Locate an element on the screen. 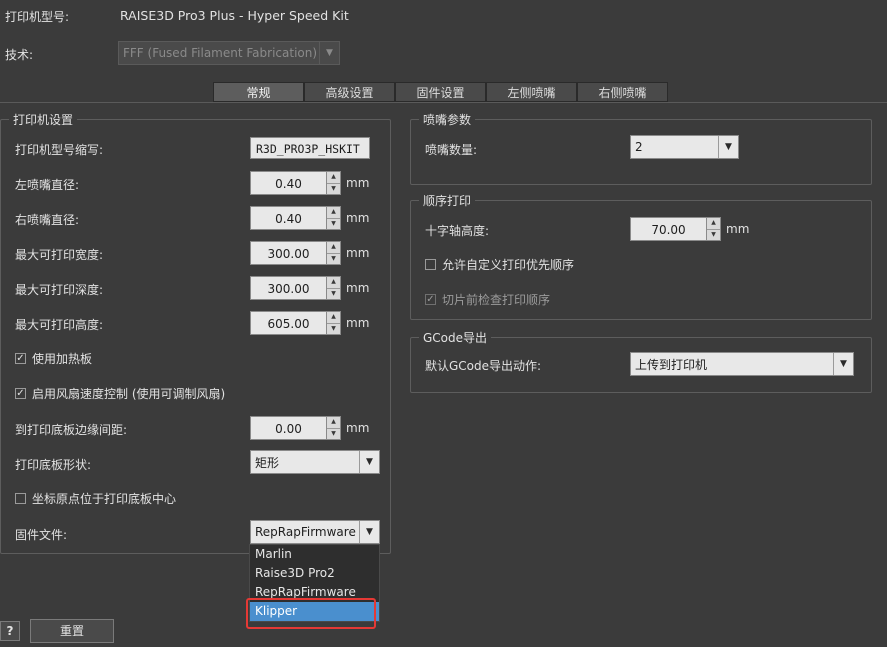  max-width-stepper: 300.00 ▲ ▼ is located at coordinates (295, 253).